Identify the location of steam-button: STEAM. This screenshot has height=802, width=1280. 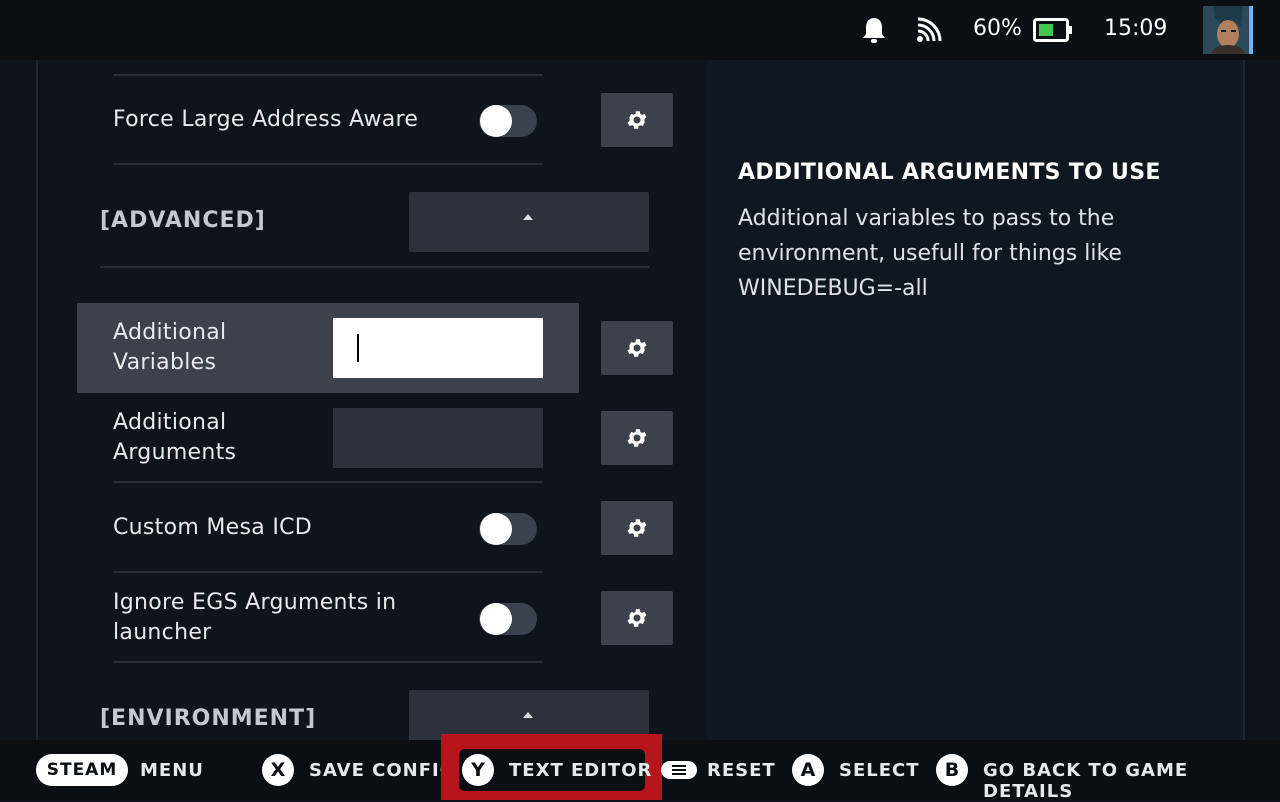
(82, 770).